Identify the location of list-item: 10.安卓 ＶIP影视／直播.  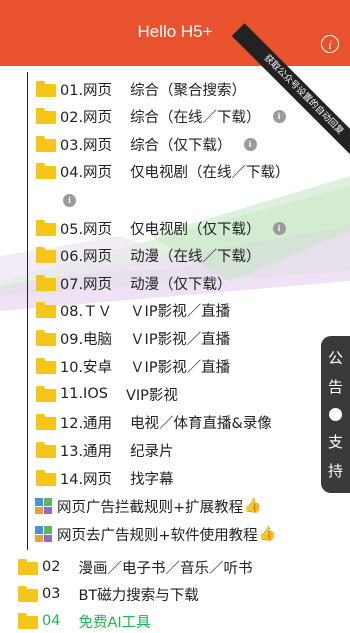
(133, 366).